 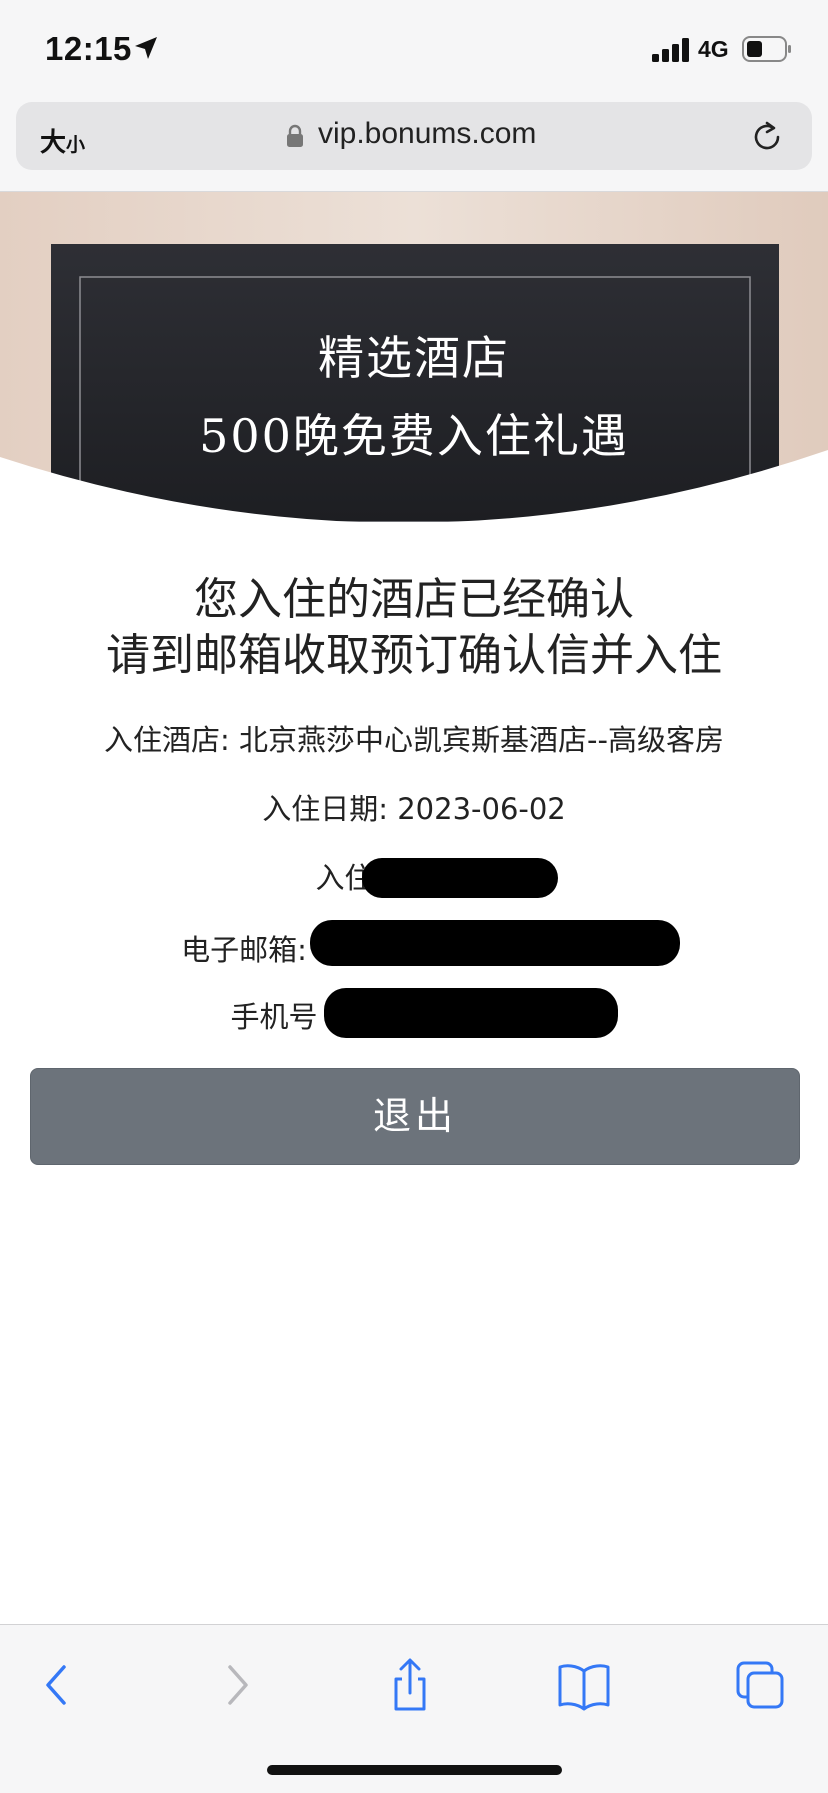 I want to click on back-icon, so click(x=58, y=1685).